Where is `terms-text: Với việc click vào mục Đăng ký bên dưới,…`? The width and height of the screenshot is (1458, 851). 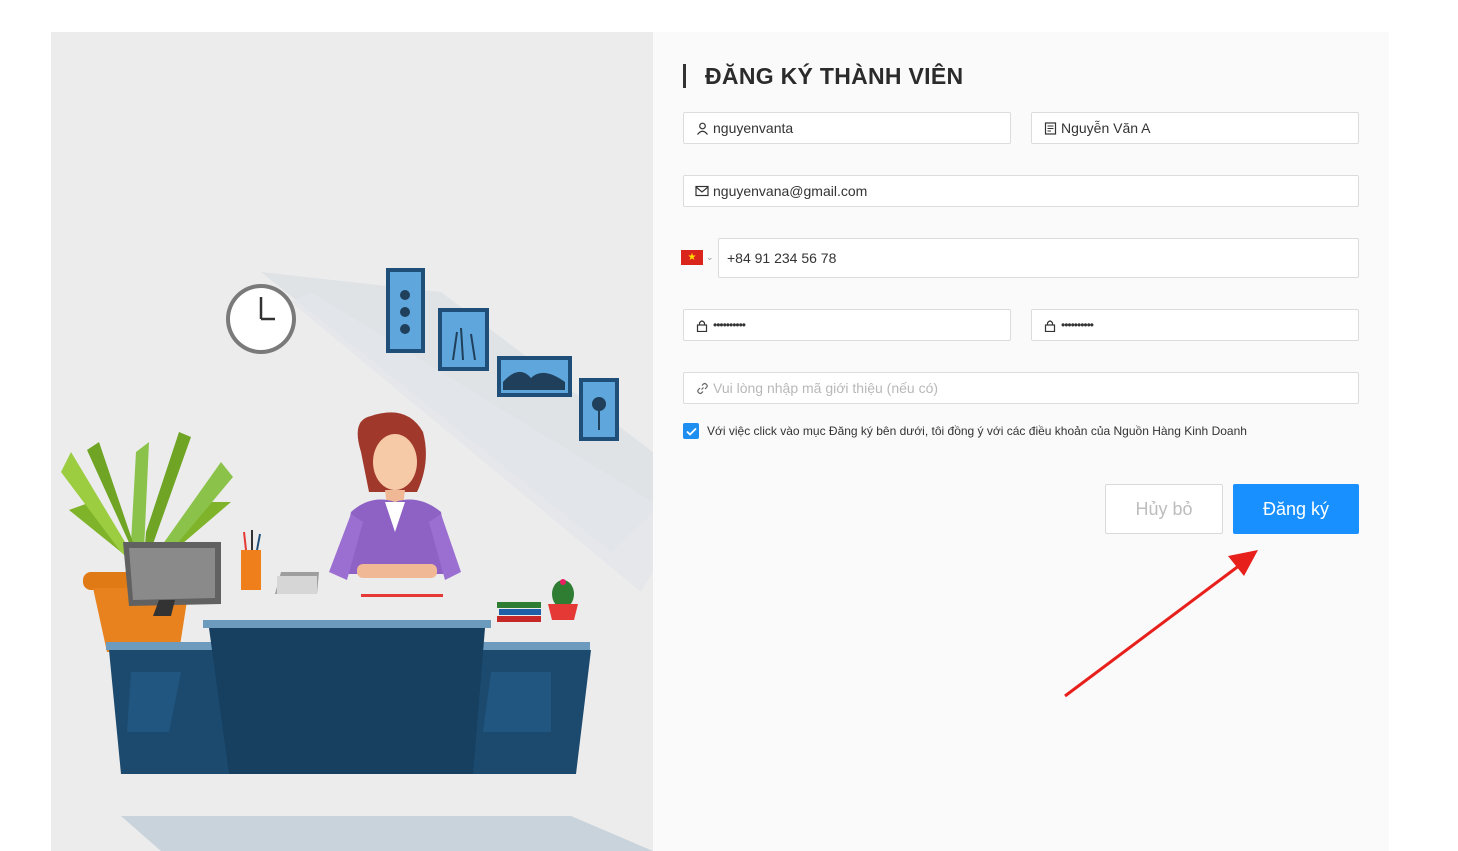
terms-text: Với việc click vào mục Đăng ký bên dưới,… is located at coordinates (977, 431).